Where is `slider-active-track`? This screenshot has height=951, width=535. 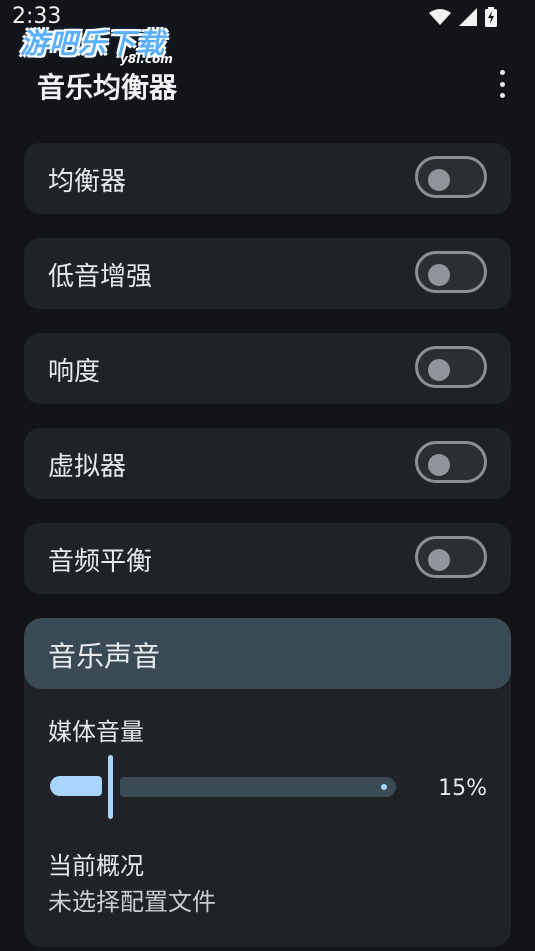
slider-active-track is located at coordinates (76, 786).